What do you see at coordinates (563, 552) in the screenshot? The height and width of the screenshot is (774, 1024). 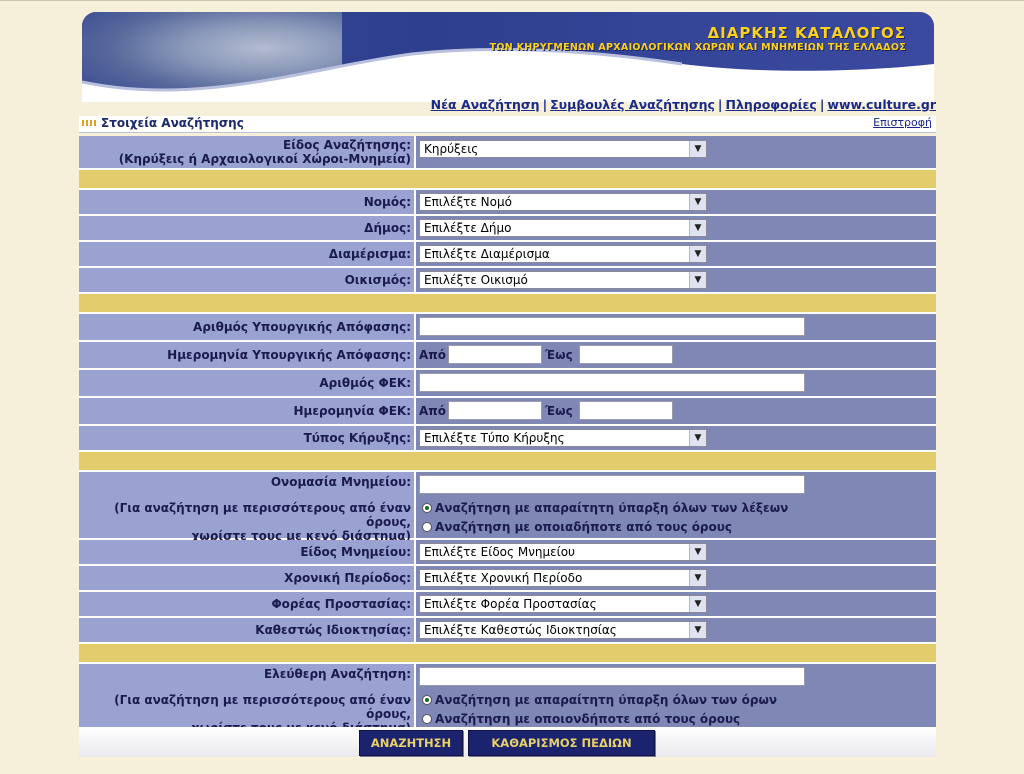 I see `monument-type-select: Επιλέξτε Είδος Μνημείου ▼` at bounding box center [563, 552].